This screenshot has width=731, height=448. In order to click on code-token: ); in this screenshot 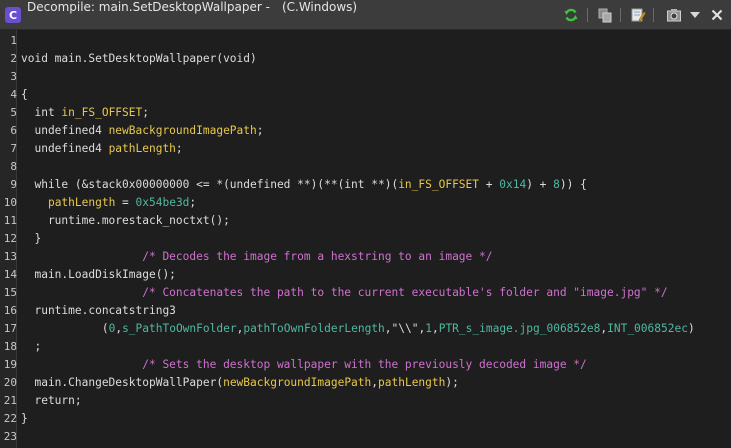, I will do `click(452, 382)`.